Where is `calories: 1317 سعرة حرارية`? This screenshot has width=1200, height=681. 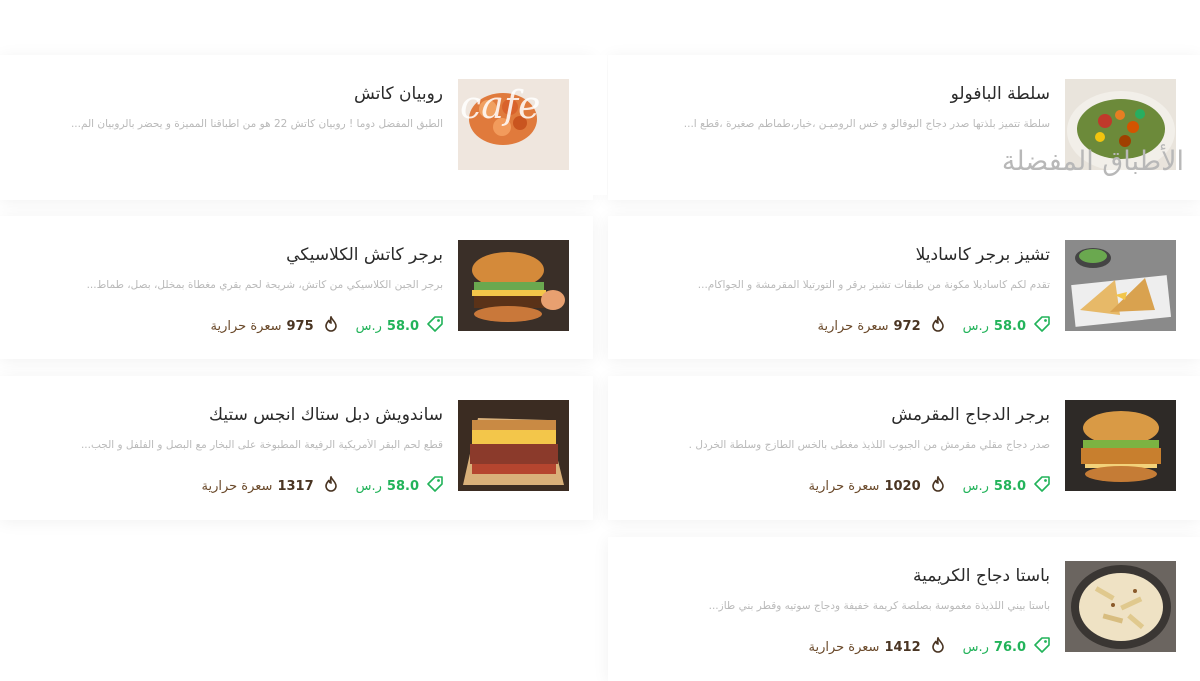
calories: 1317 سعرة حرارية is located at coordinates (269, 485).